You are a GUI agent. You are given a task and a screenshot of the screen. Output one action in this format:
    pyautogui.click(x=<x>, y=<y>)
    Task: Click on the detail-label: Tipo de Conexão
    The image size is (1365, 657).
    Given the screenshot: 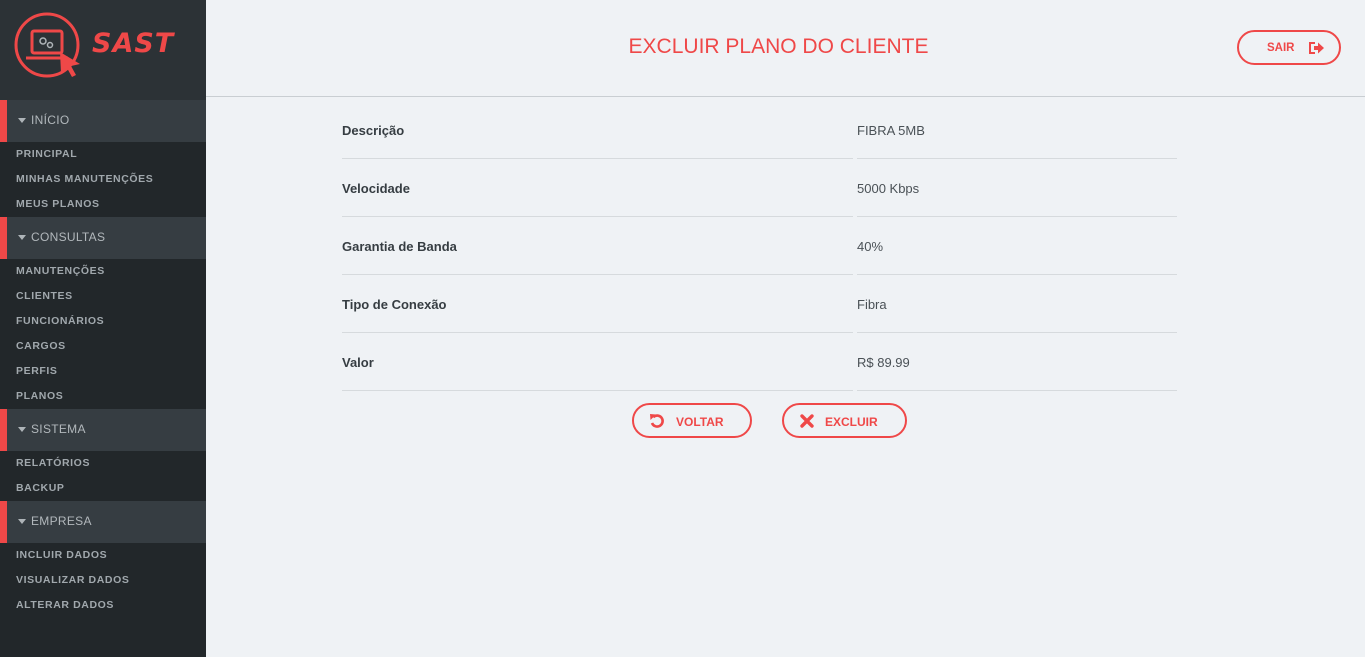 What is the action you would take?
    pyautogui.click(x=394, y=304)
    